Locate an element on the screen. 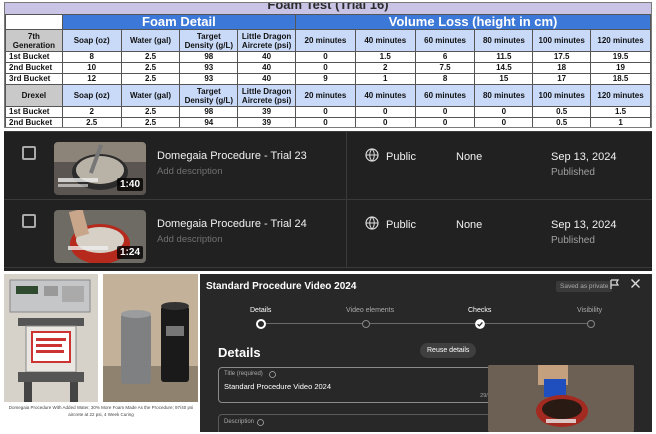 The height and width of the screenshot is (434, 656). table-cell: 17.5 is located at coordinates (562, 57).